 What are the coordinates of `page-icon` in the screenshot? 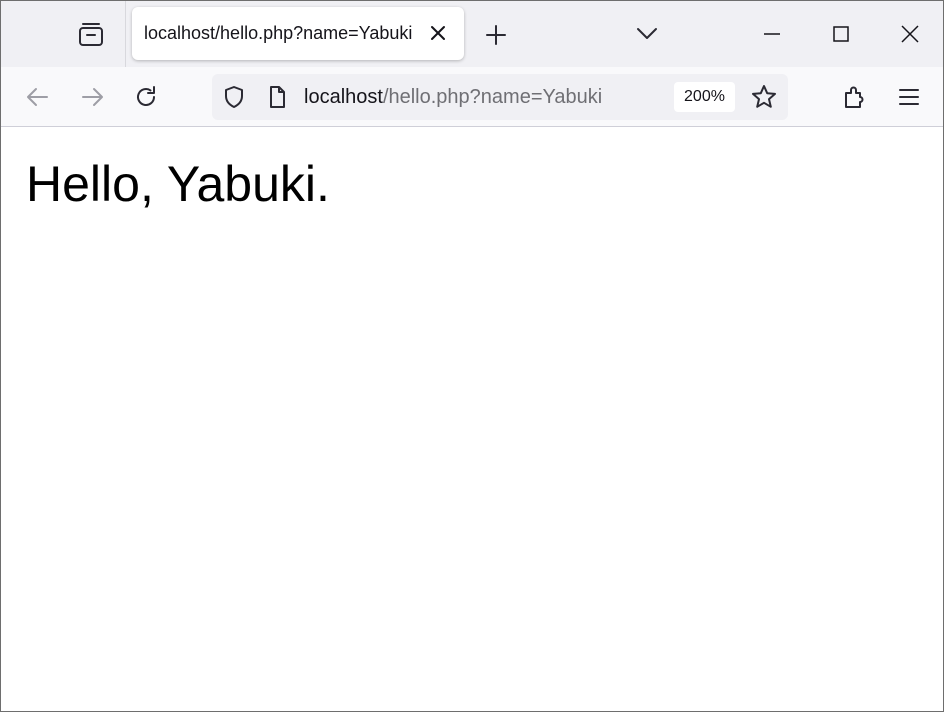 It's located at (277, 97).